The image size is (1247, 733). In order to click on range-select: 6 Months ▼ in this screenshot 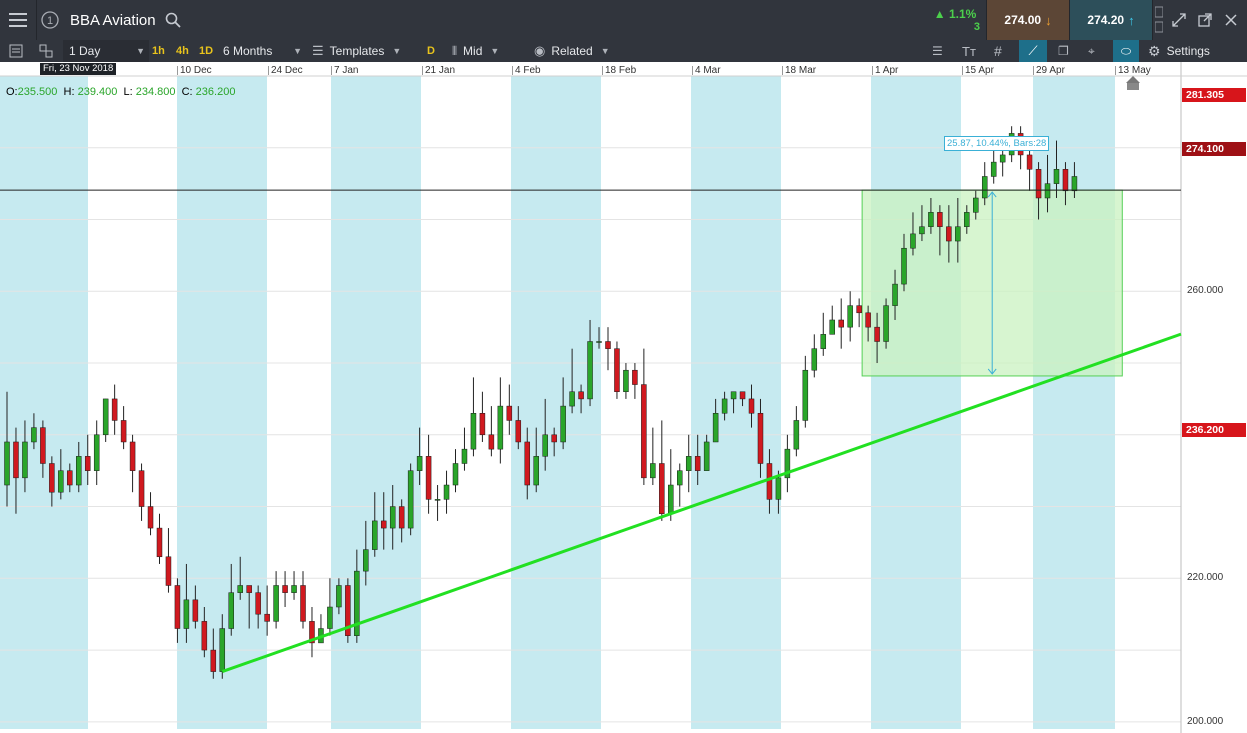, I will do `click(261, 51)`.